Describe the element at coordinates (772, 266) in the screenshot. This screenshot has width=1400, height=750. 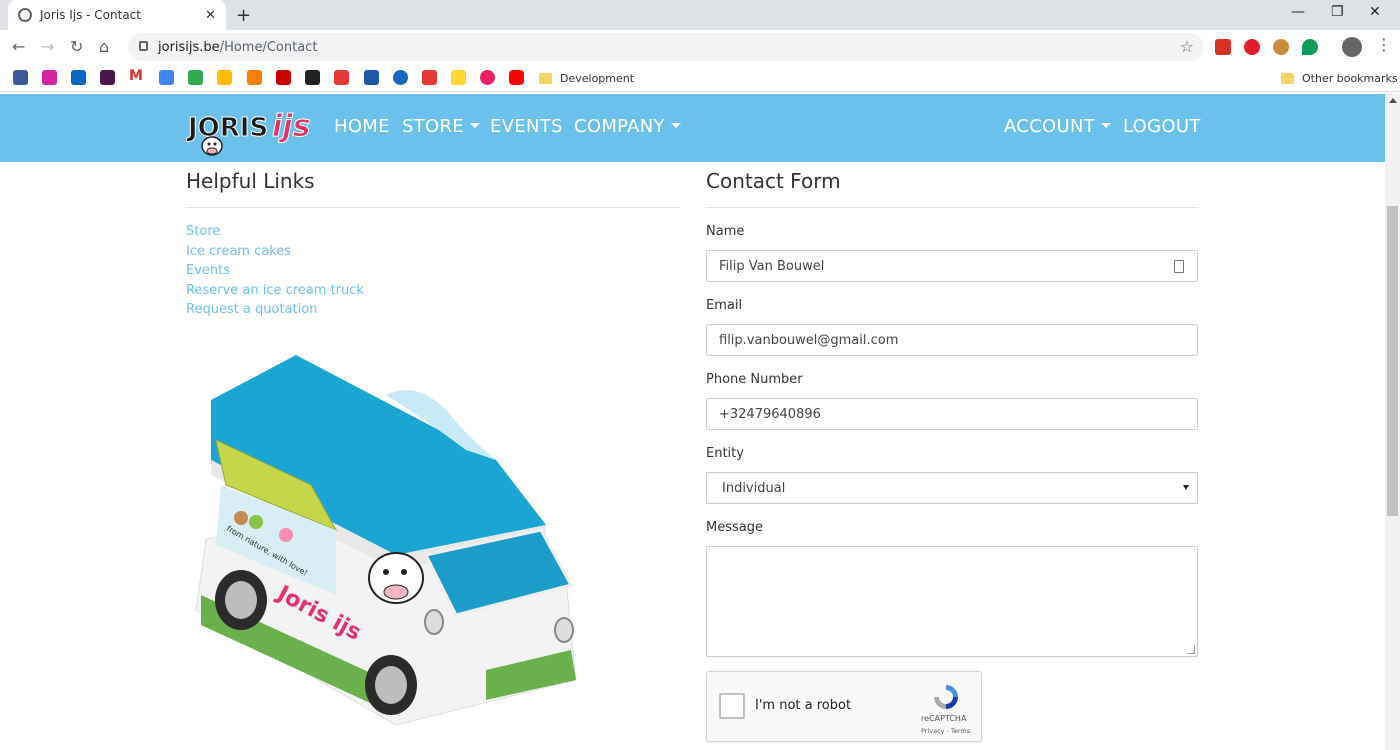
I see `name-value: Filip Van Bouwel` at that location.